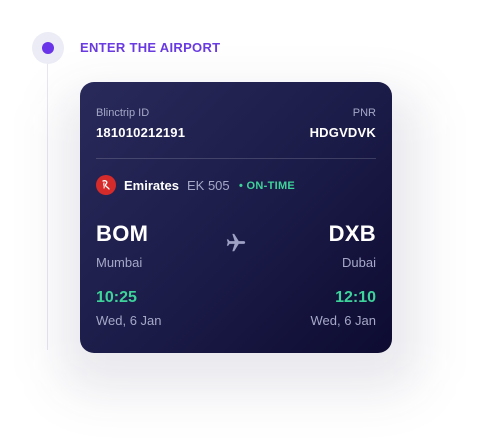 The width and height of the screenshot is (486, 447). I want to click on departure-code: BOM, so click(122, 233).